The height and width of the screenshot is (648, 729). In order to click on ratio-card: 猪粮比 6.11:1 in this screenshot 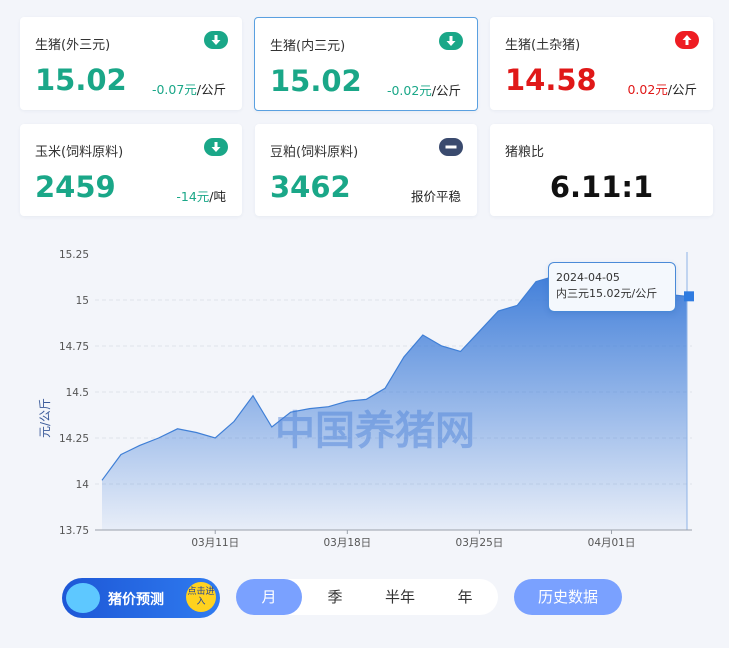, I will do `click(601, 170)`.